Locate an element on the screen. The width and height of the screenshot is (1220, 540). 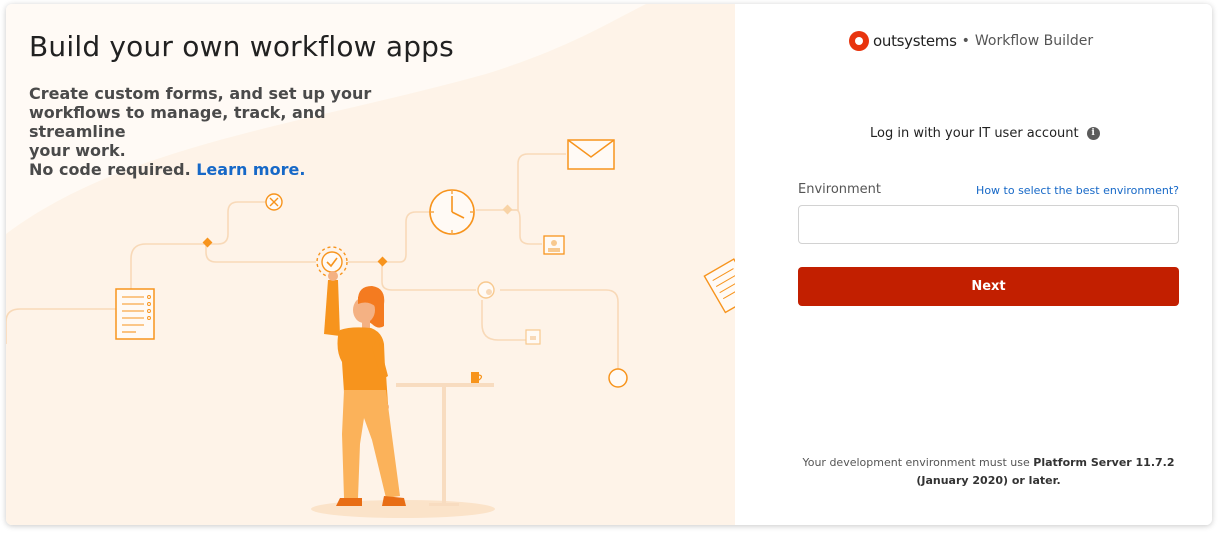
environment-label: Environment is located at coordinates (840, 189).